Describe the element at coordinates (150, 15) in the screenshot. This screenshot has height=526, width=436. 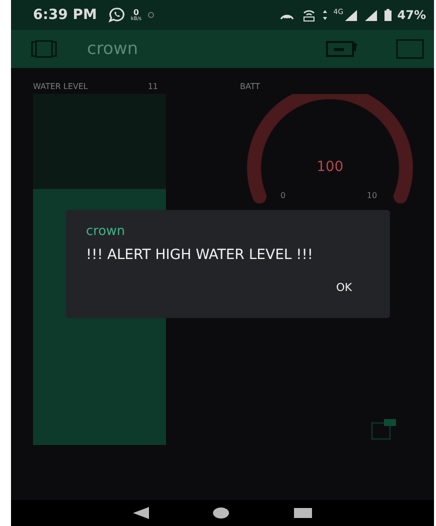
I see `notification-dot-icon` at that location.